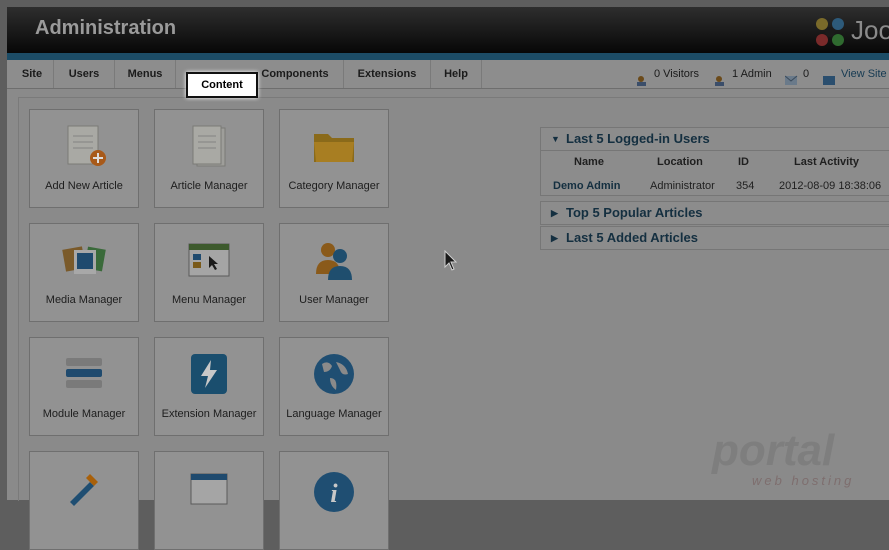 The height and width of the screenshot is (550, 889). Describe the element at coordinates (222, 85) in the screenshot. I see `menu-content: Content` at that location.